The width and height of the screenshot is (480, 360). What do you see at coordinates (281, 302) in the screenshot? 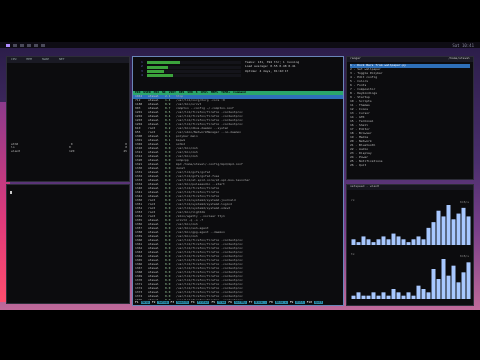
I see `fn-action-nice: Nice +` at bounding box center [281, 302].